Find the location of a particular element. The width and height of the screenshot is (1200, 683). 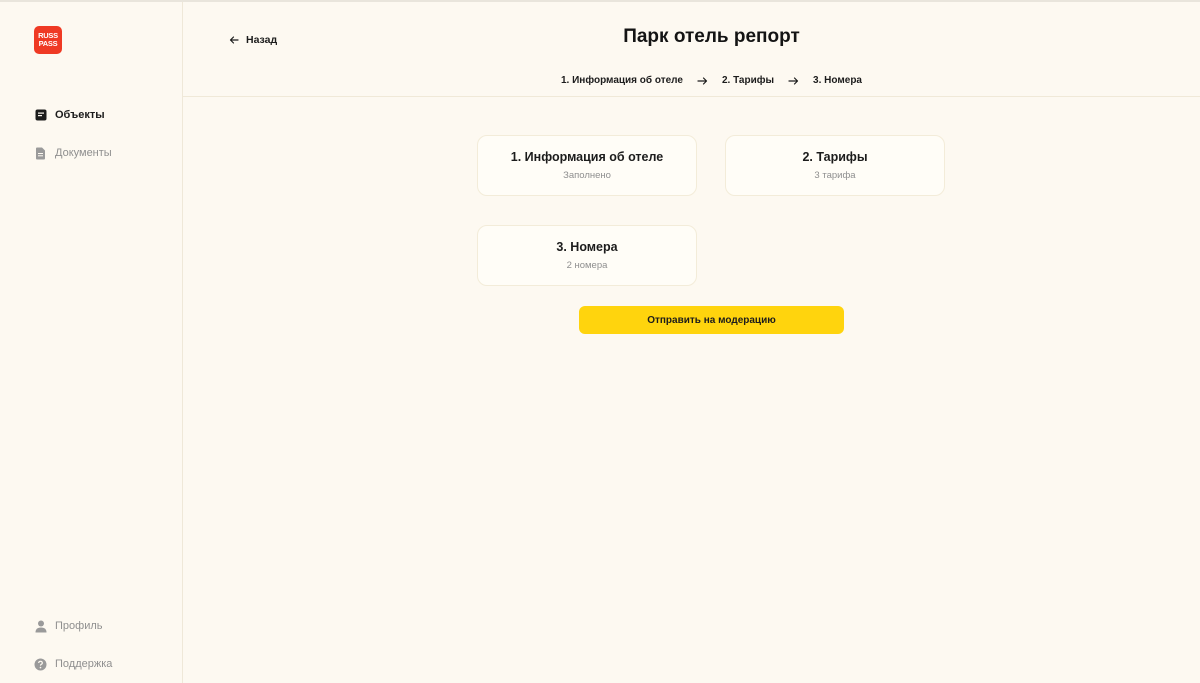

help-icon is located at coordinates (40, 664).